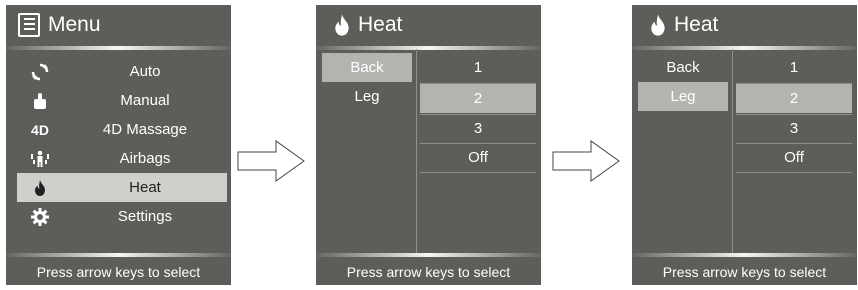  What do you see at coordinates (40, 159) in the screenshot?
I see `airbag-person-icon` at bounding box center [40, 159].